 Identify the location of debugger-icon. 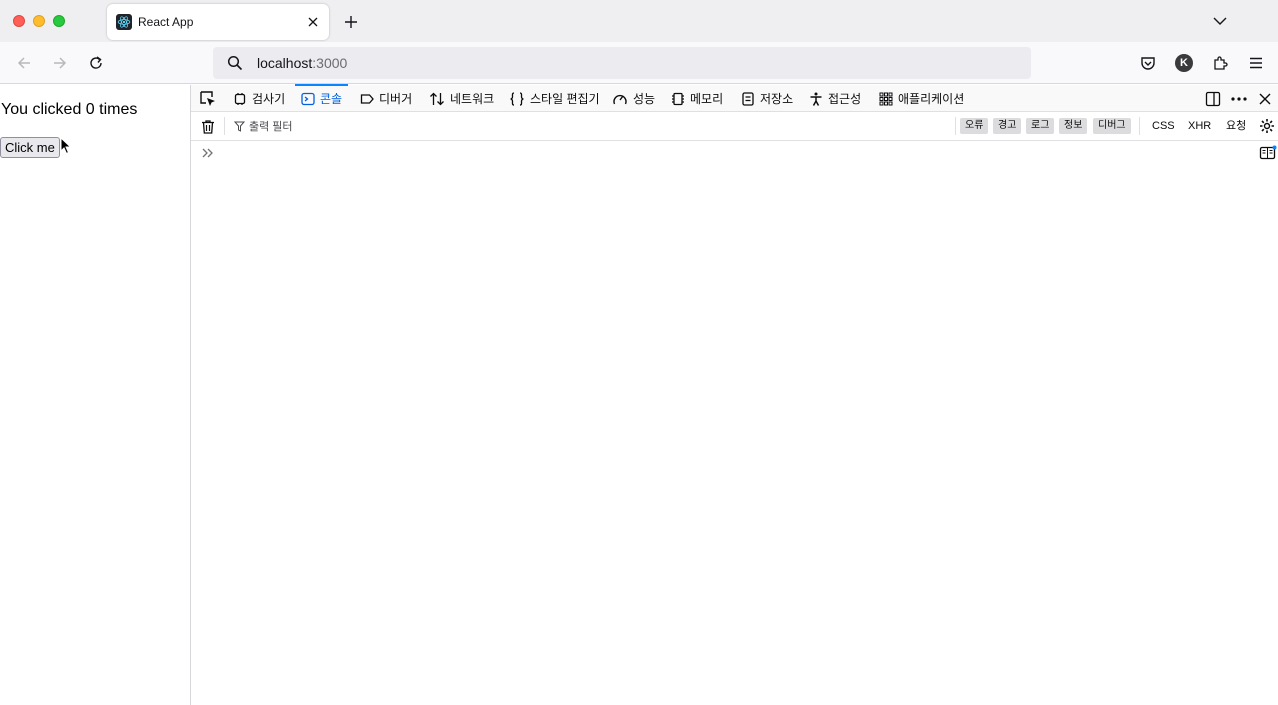
(367, 98).